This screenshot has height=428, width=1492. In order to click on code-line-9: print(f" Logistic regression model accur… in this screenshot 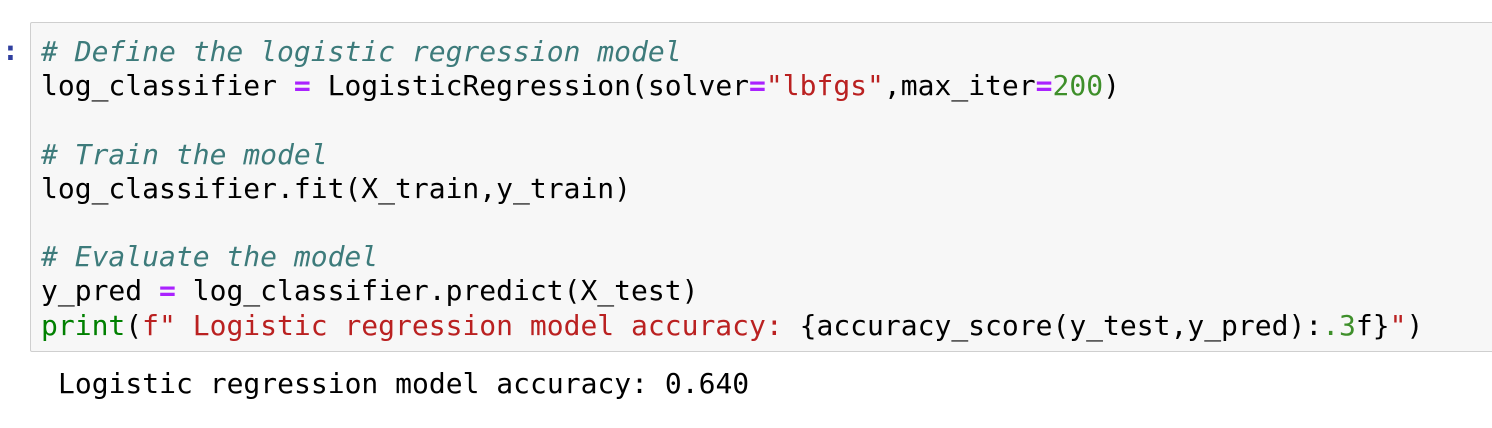, I will do `click(732, 326)`.